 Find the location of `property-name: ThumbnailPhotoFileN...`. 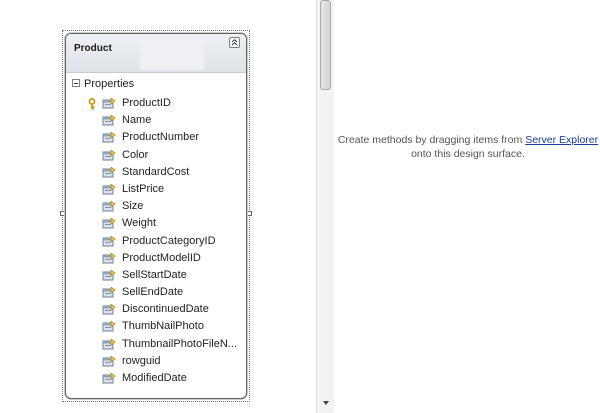

property-name: ThumbnailPhotoFileN... is located at coordinates (179, 343).